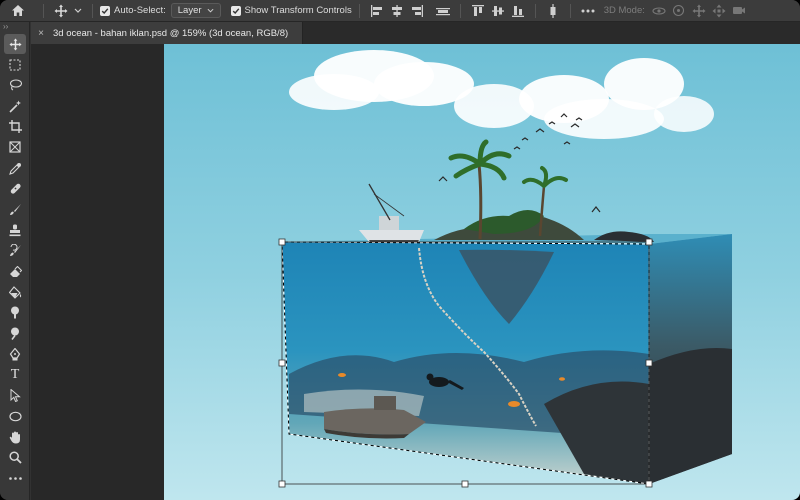 This screenshot has width=800, height=500. I want to click on tools-panel: ›› T, so click(15, 261).